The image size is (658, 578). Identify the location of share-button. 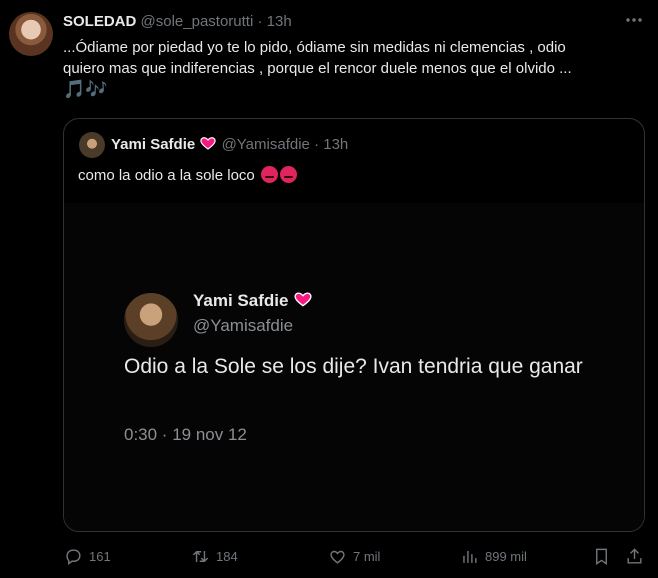
(634, 556).